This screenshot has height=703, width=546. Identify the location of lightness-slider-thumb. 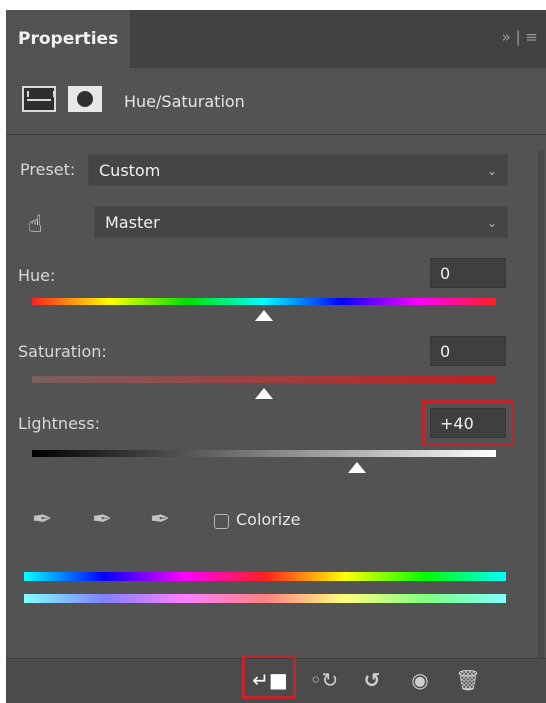
(356, 467).